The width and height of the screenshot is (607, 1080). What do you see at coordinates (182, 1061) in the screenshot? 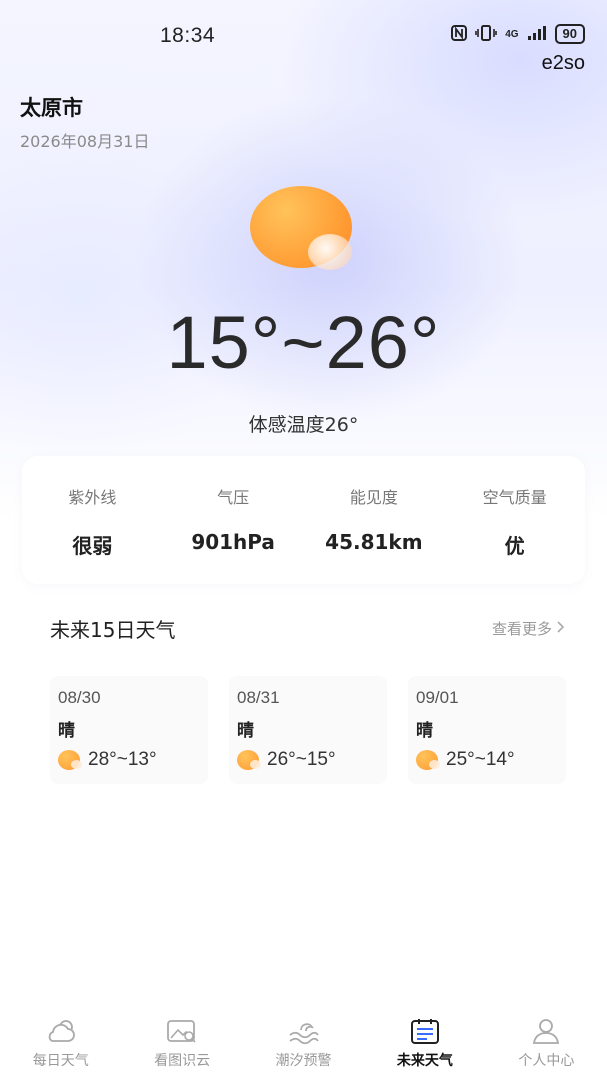
I see `tab-label: 看图识云` at bounding box center [182, 1061].